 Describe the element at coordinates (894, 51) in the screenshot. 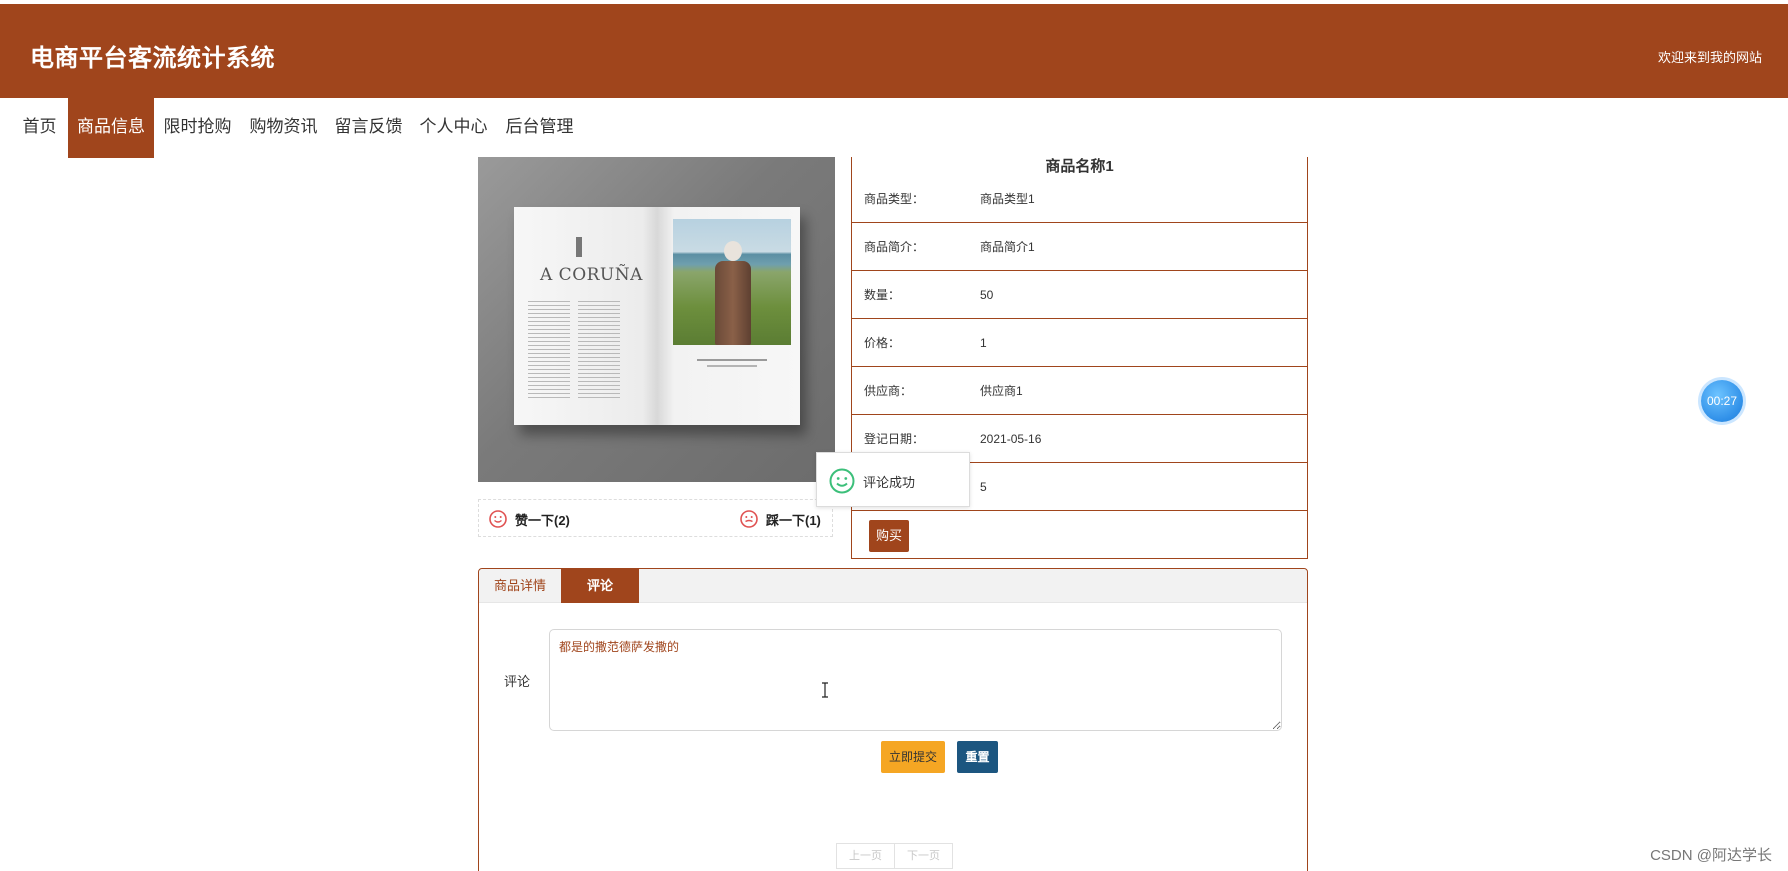

I see `site-header: 电商平台客流统计系统 欢迎来到我的网站` at that location.